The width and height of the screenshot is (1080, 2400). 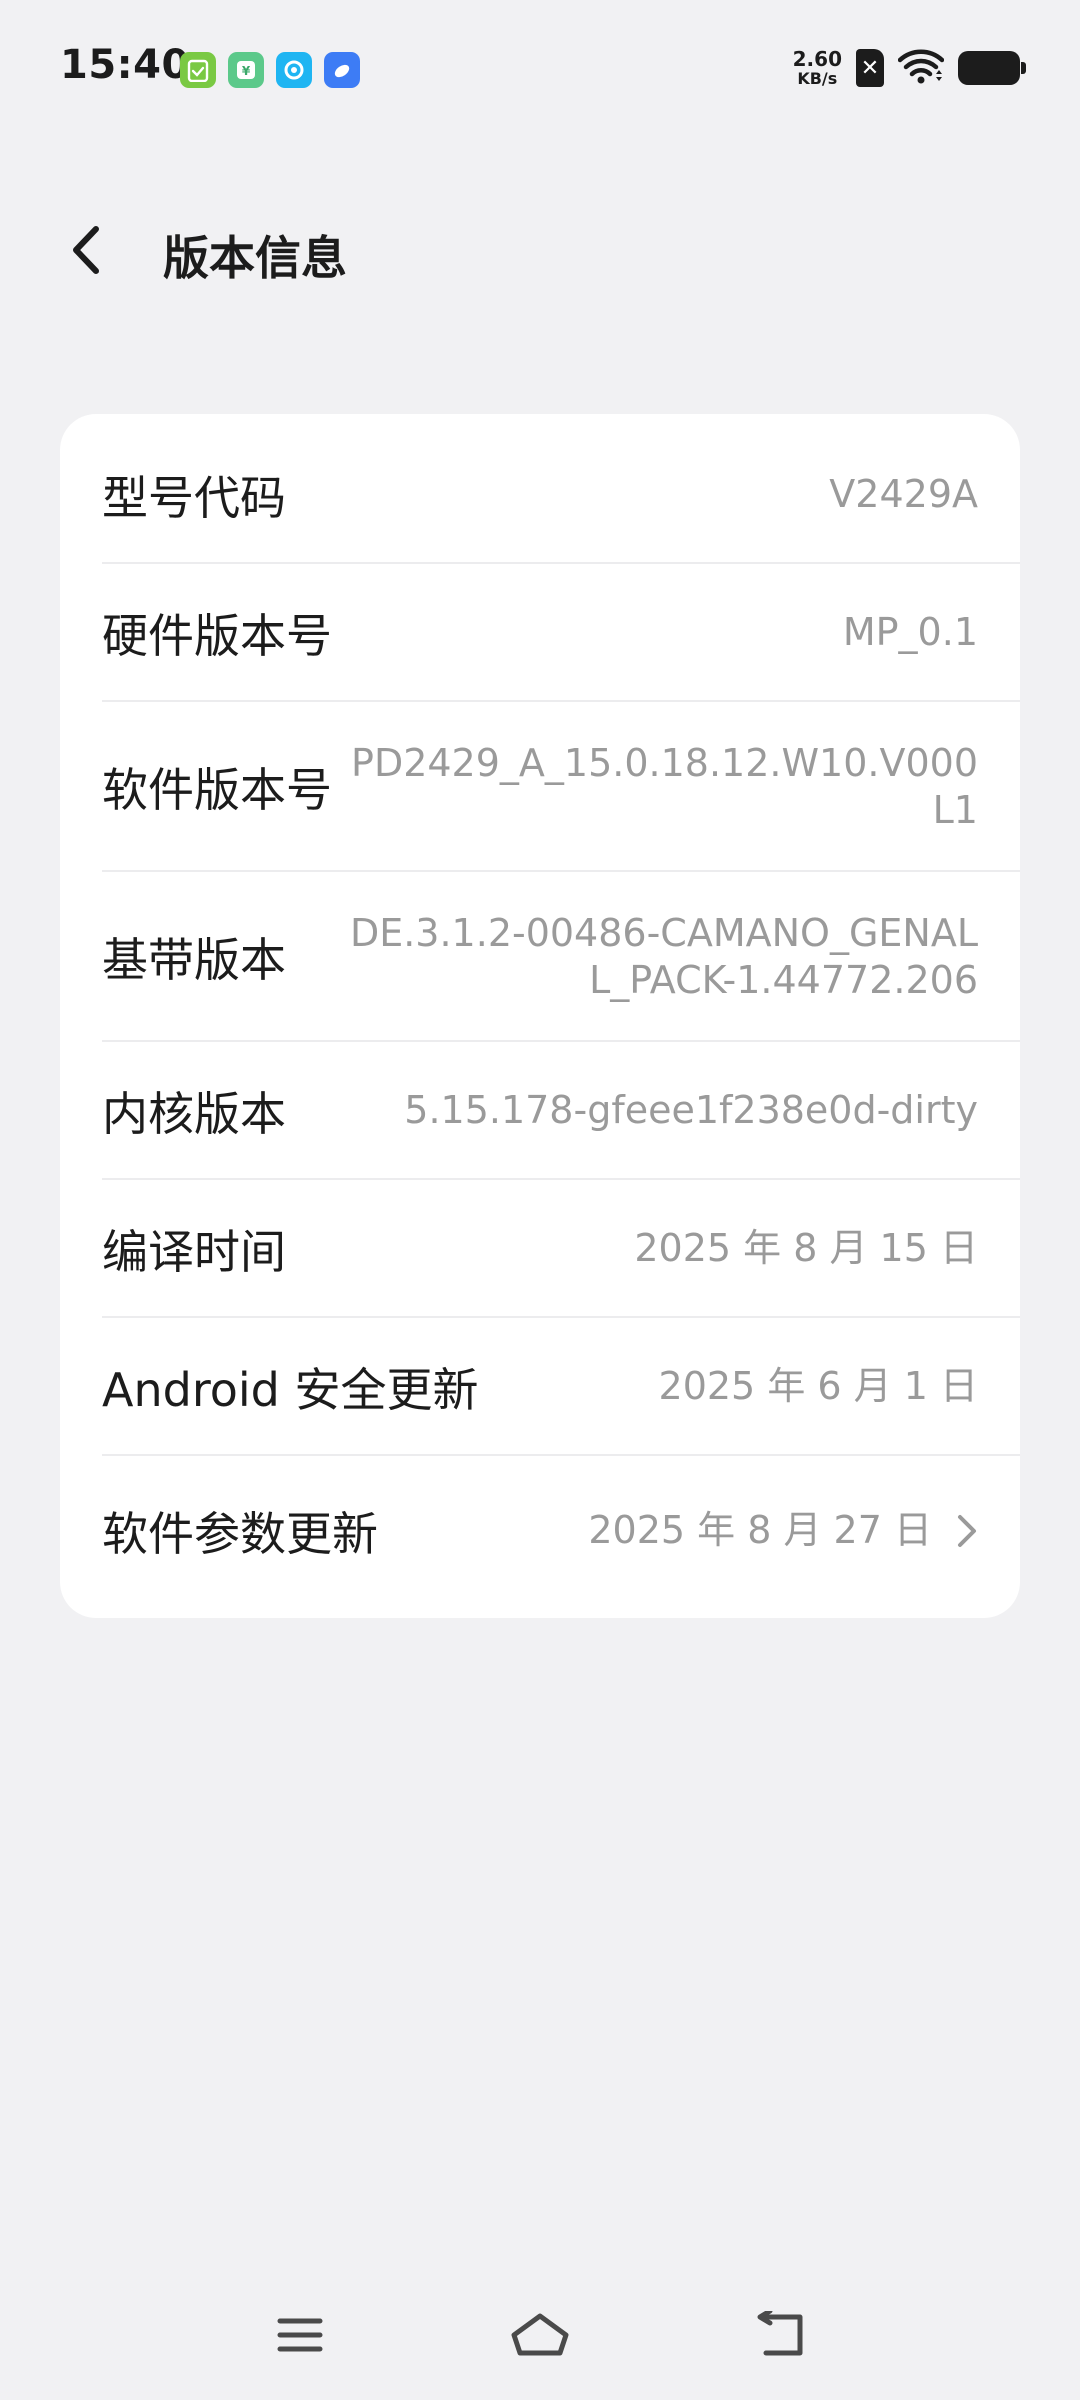 I want to click on clipboard-check-app-icon, so click(x=198, y=70).